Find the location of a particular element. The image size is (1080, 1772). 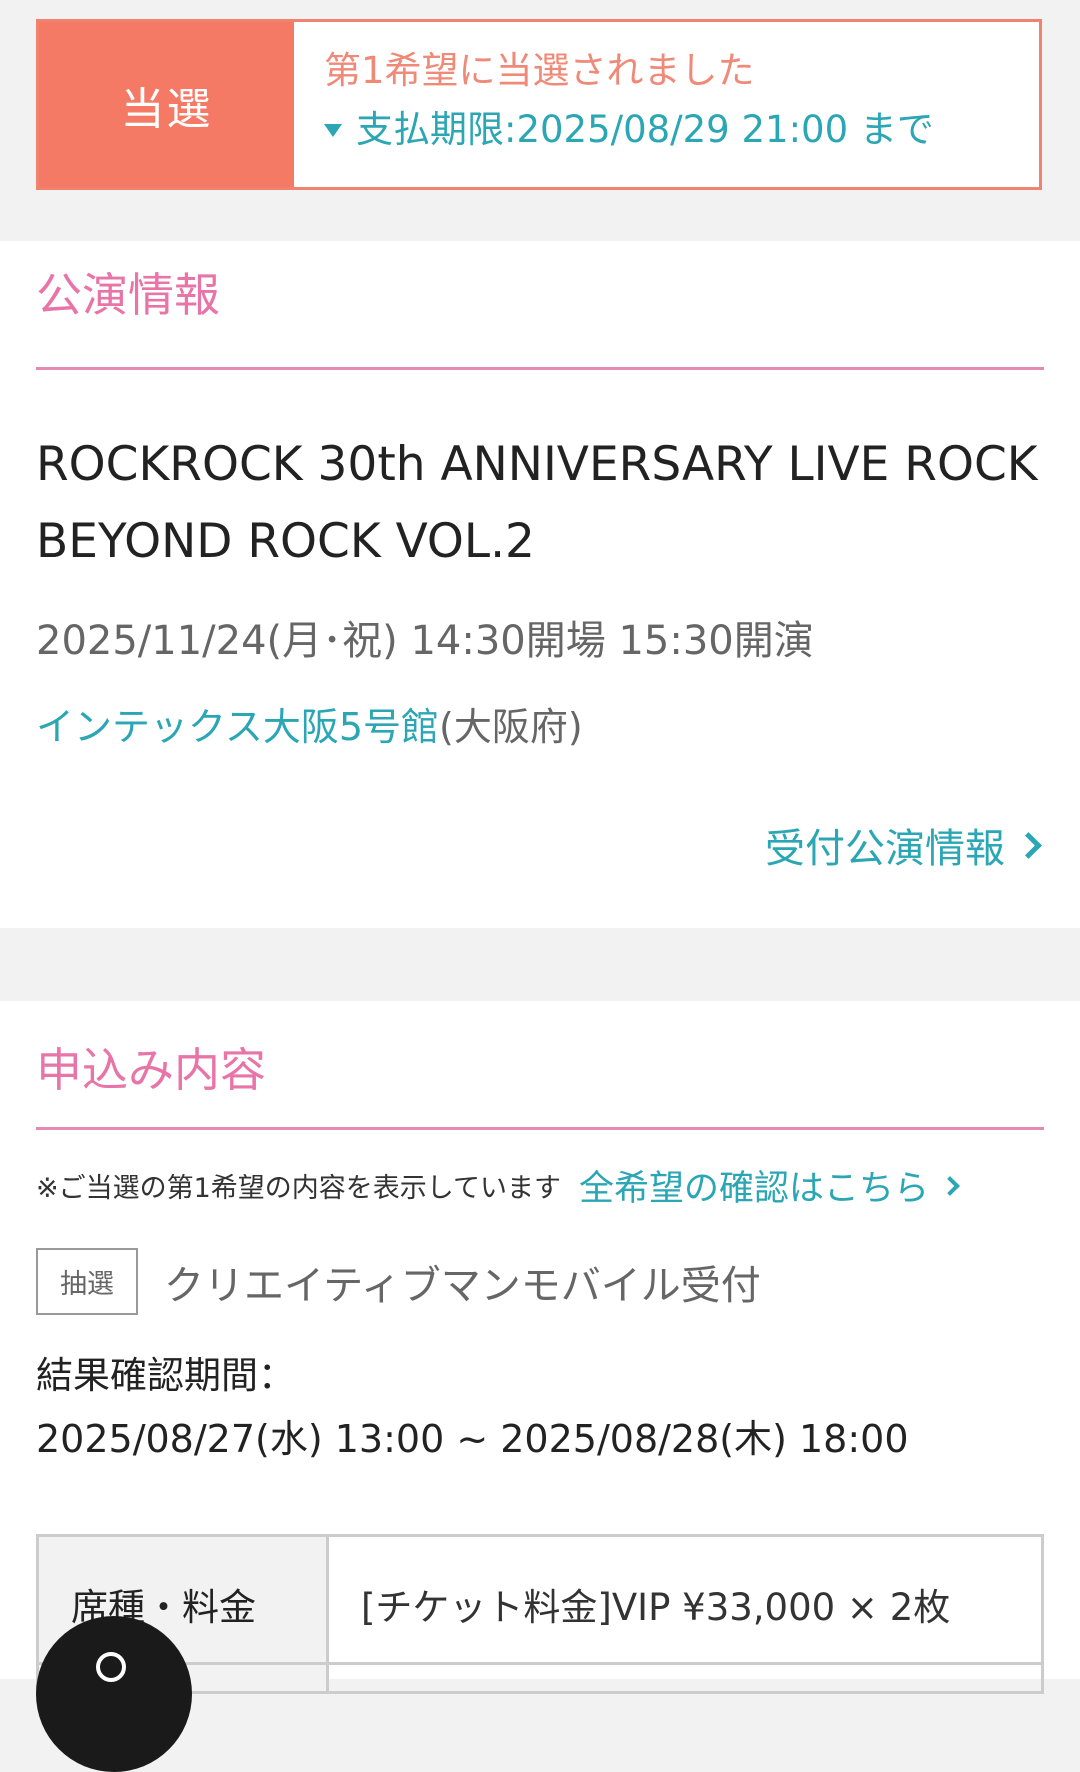

note-row: ※ご当選の第1希望の内容を表示しています 全希望の確認はこちら is located at coordinates (540, 1185).